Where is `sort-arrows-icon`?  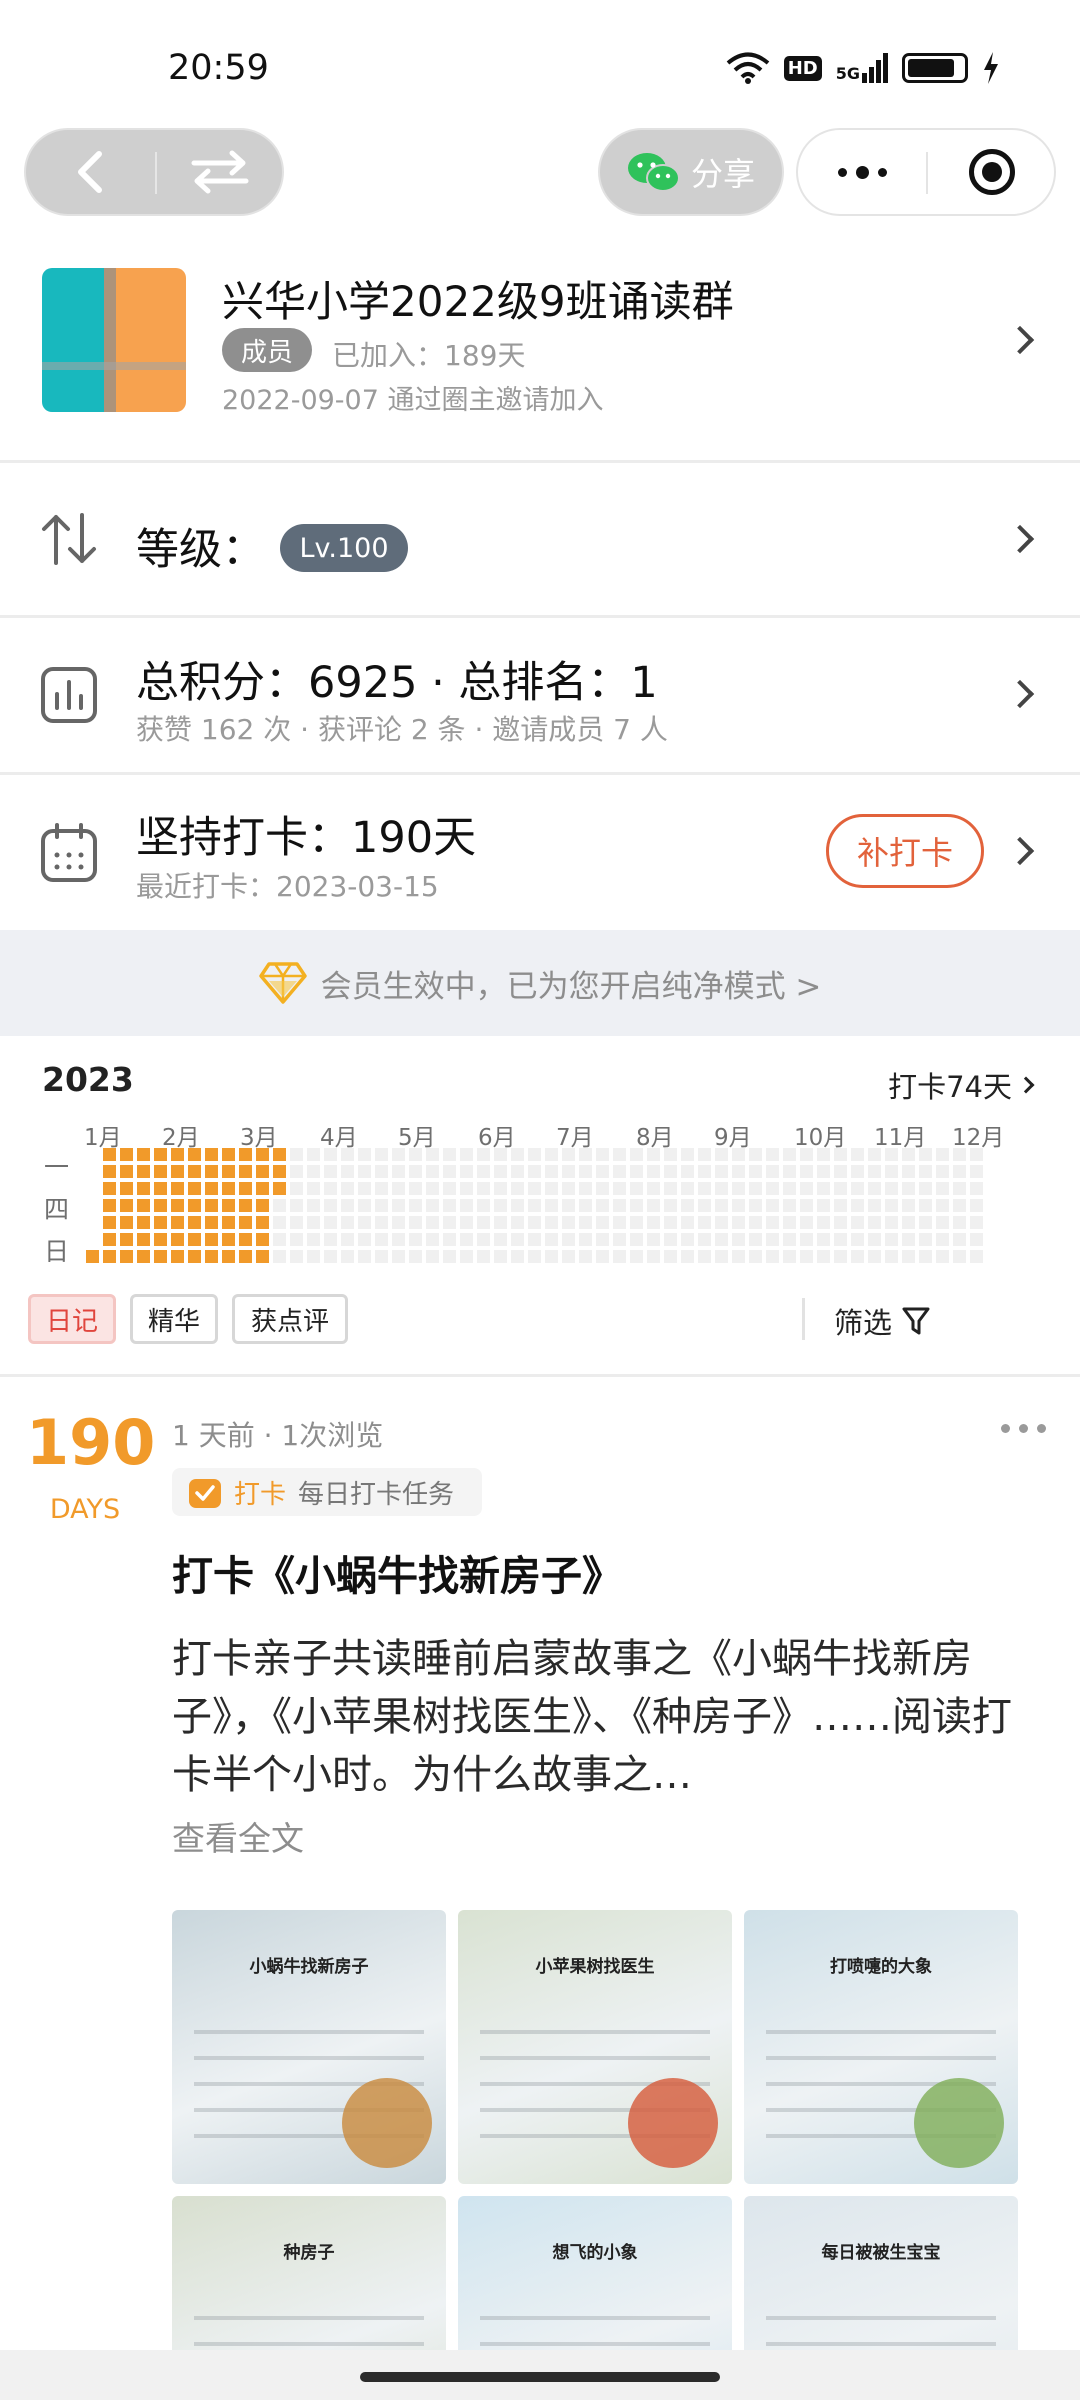
sort-arrows-icon is located at coordinates (69, 539).